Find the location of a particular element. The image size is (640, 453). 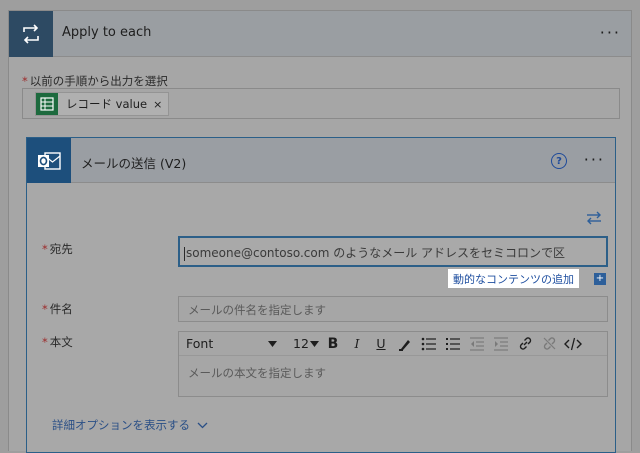

bold-button: B is located at coordinates (333, 344).